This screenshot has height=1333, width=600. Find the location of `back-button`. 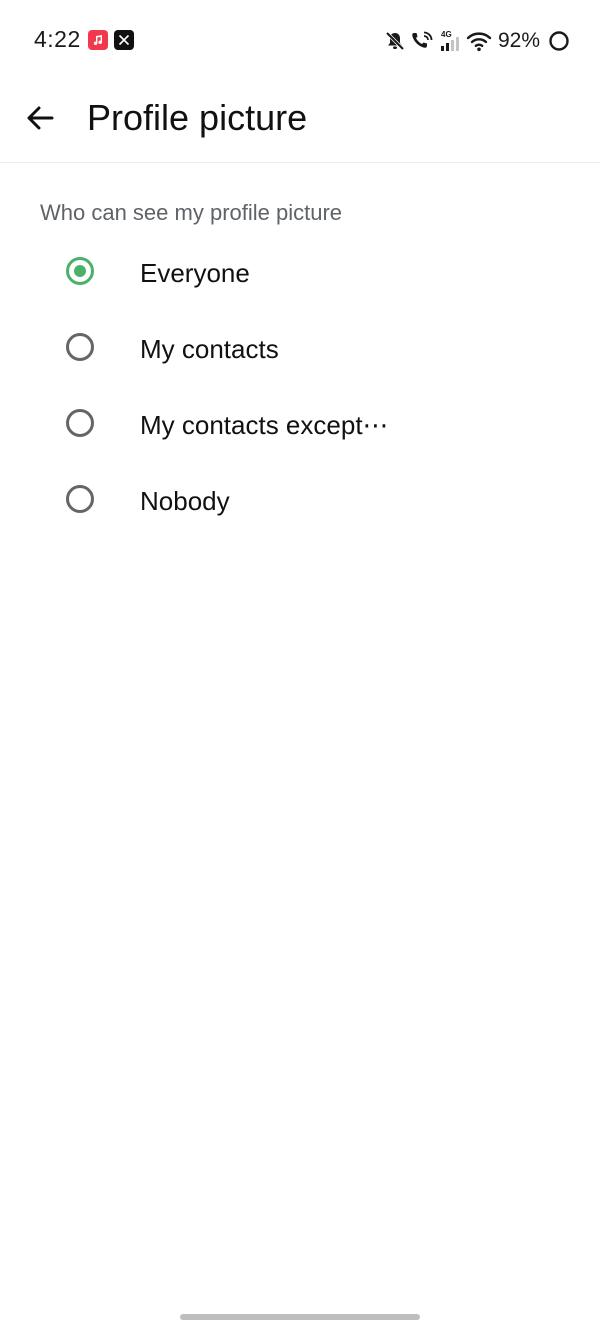

back-button is located at coordinates (40, 118).